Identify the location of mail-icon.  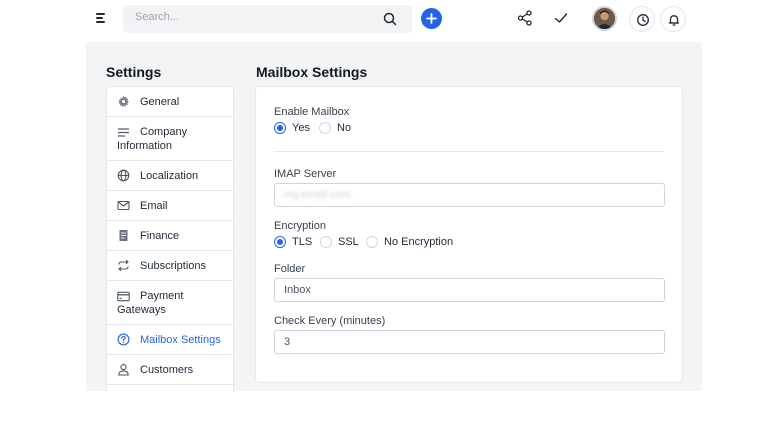
(123, 205).